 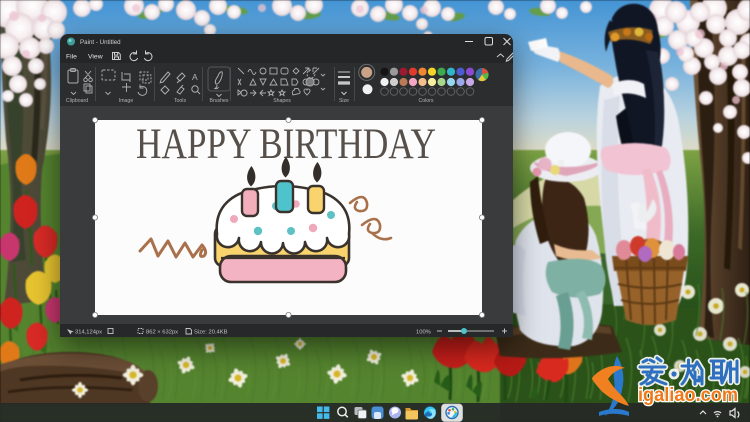 I want to click on svg-text: Shapes, so click(x=282, y=101).